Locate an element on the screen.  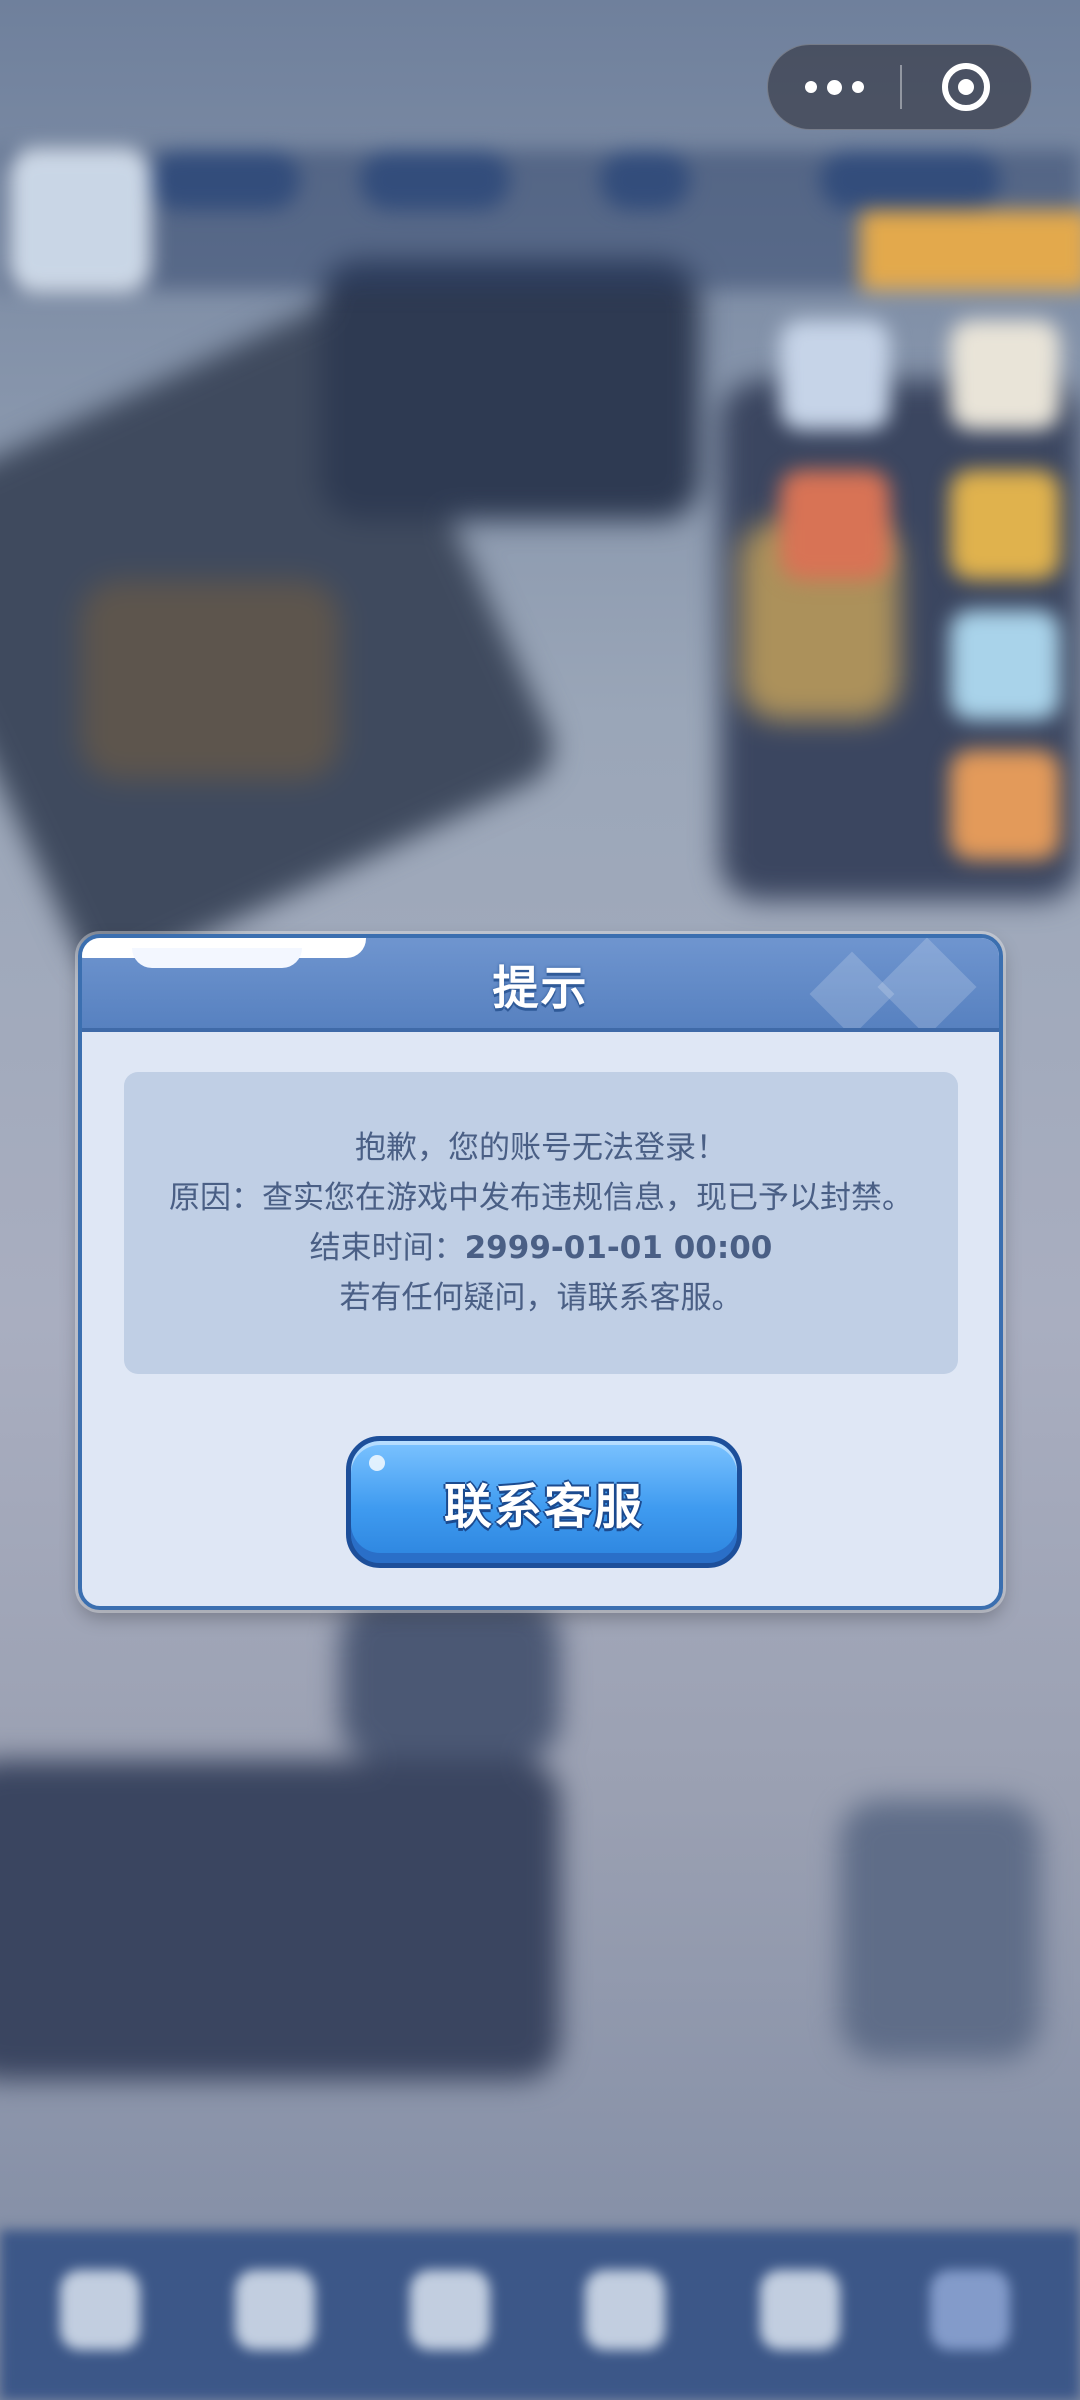
miniprogram-close-icon is located at coordinates (967, 87).